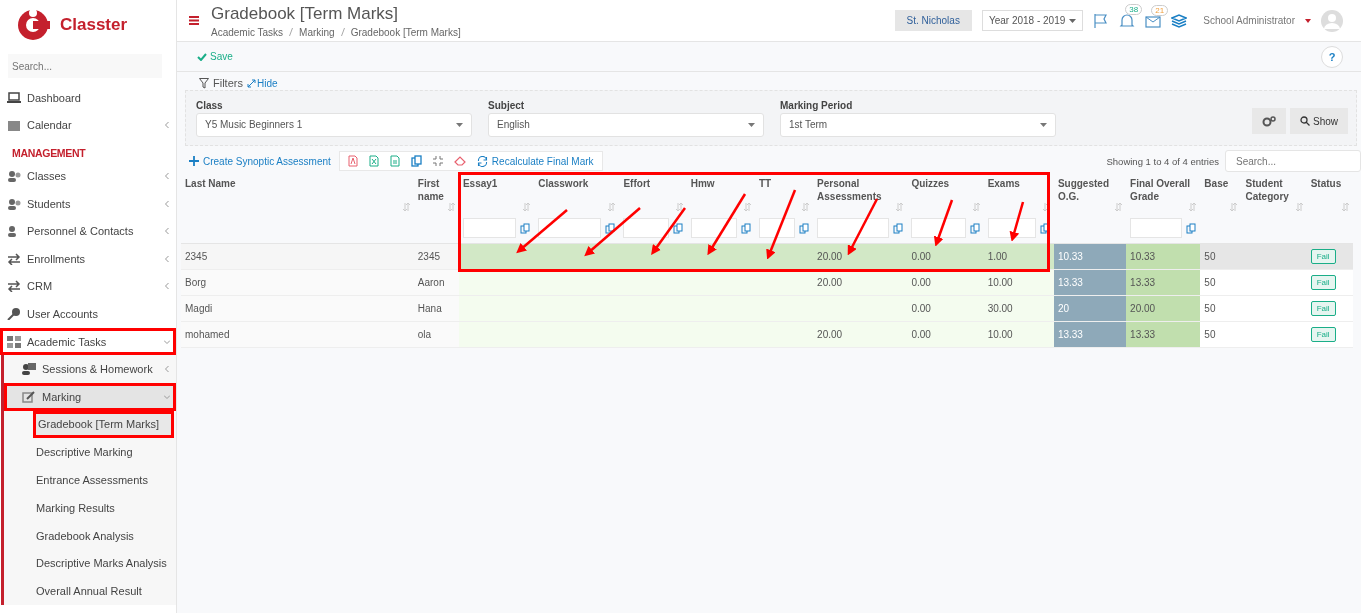 Image resolution: width=1361 pixels, height=613 pixels. I want to click on recalculate-link: Recalculate Final Mark, so click(535, 161).